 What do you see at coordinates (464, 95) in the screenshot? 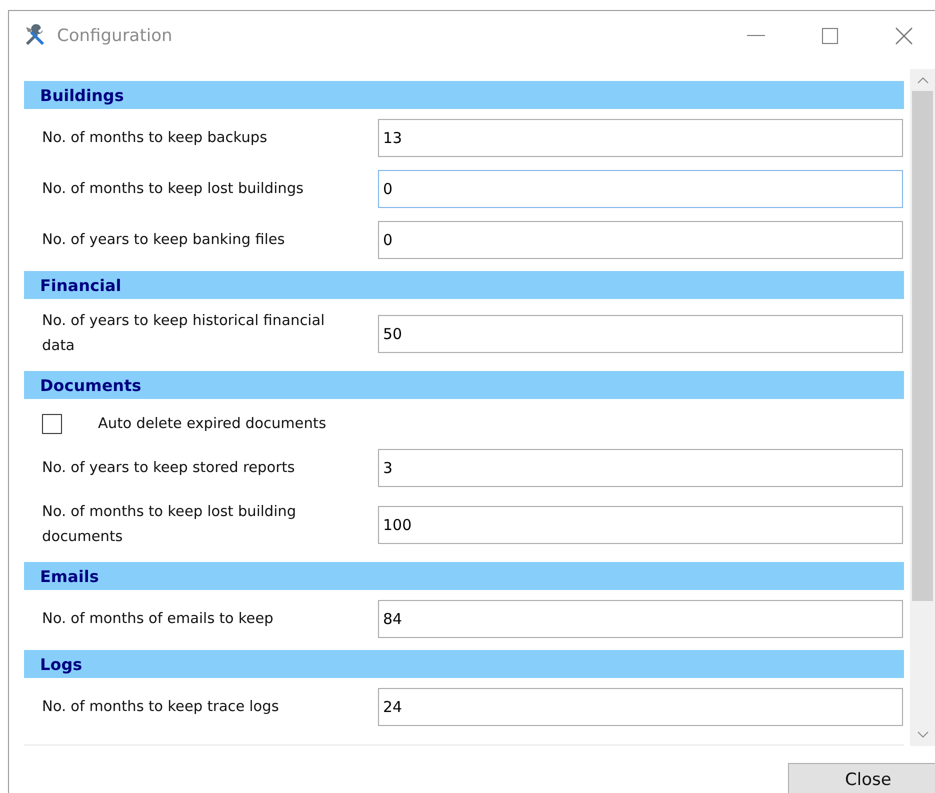
I see `section-header: Buildings` at bounding box center [464, 95].